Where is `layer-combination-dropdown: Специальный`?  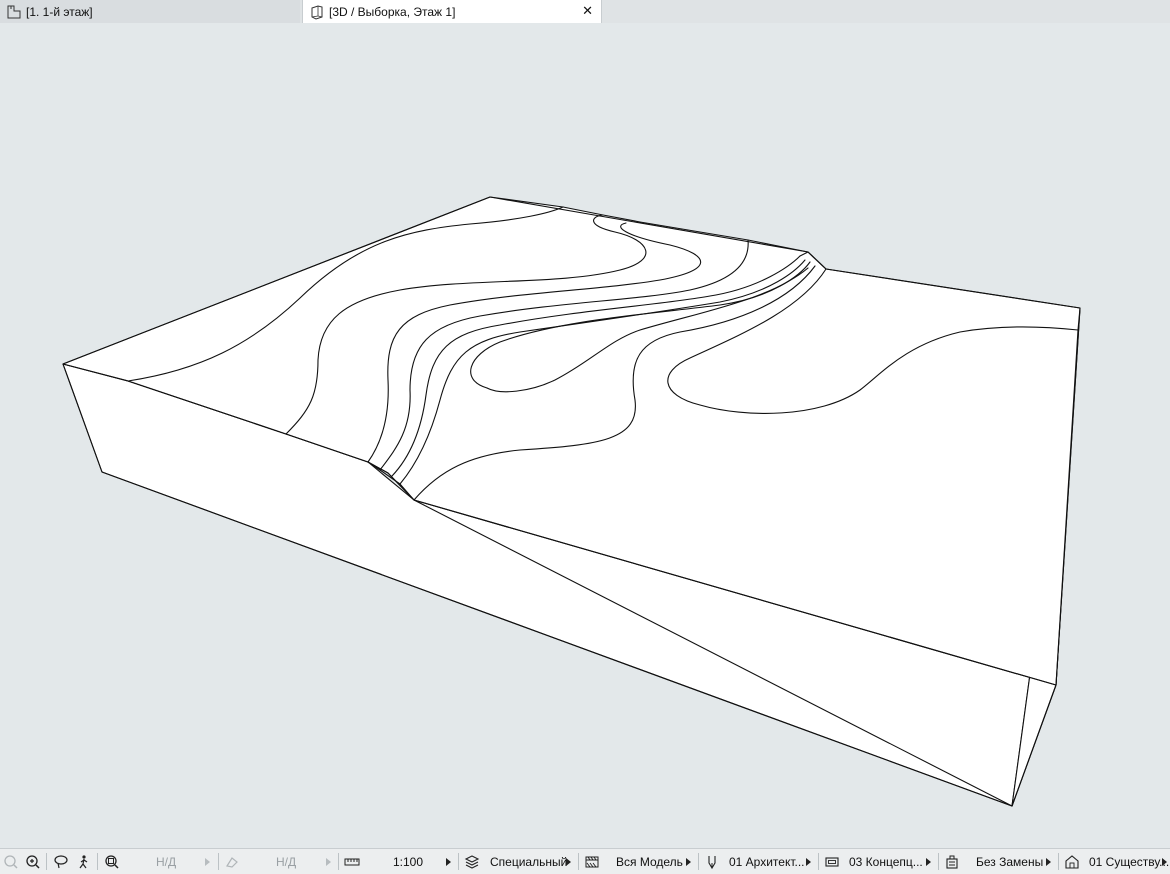
layer-combination-dropdown: Специальный is located at coordinates (528, 861).